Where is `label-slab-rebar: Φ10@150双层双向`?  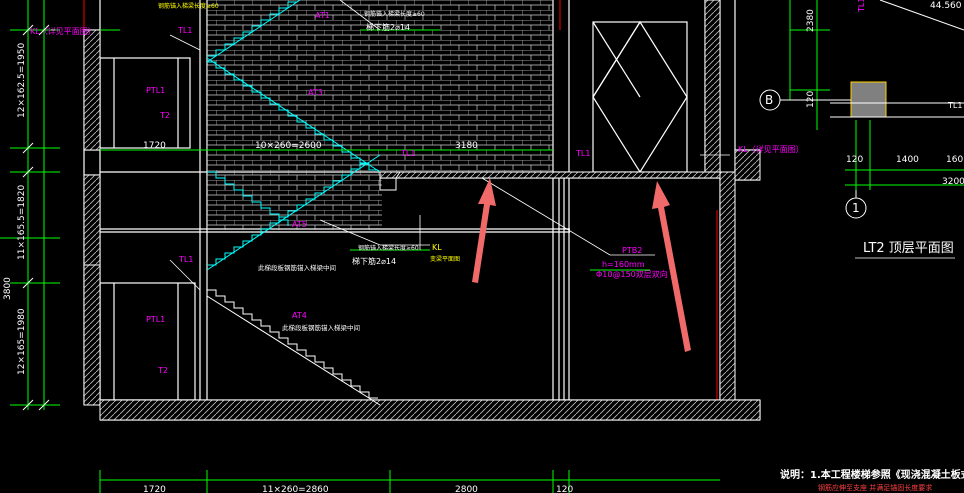
label-slab-rebar: Φ10@150双层双向 is located at coordinates (632, 274).